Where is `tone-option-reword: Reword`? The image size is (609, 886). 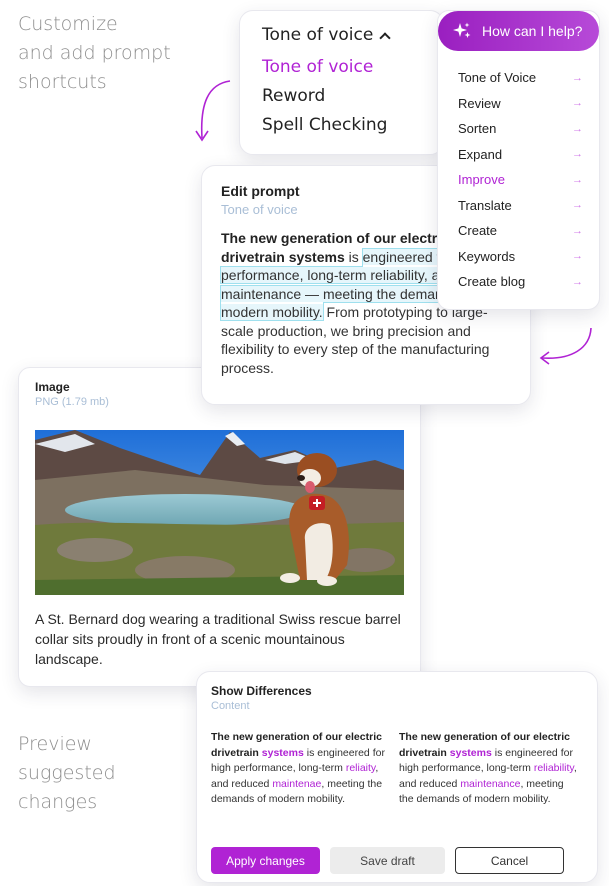 tone-option-reword: Reword is located at coordinates (341, 96).